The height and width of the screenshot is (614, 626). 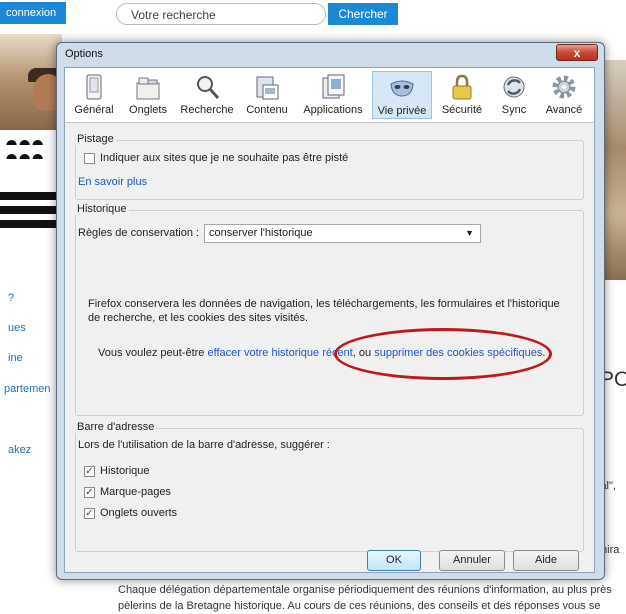 What do you see at coordinates (267, 110) in the screenshot?
I see `tab-label: Contenu` at bounding box center [267, 110].